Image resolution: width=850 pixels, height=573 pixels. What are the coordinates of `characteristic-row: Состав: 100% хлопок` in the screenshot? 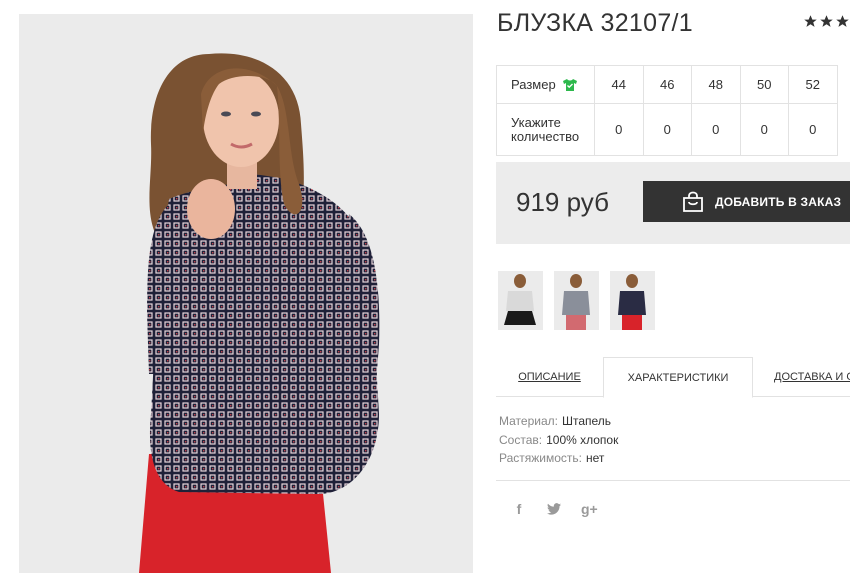 It's located at (558, 440).